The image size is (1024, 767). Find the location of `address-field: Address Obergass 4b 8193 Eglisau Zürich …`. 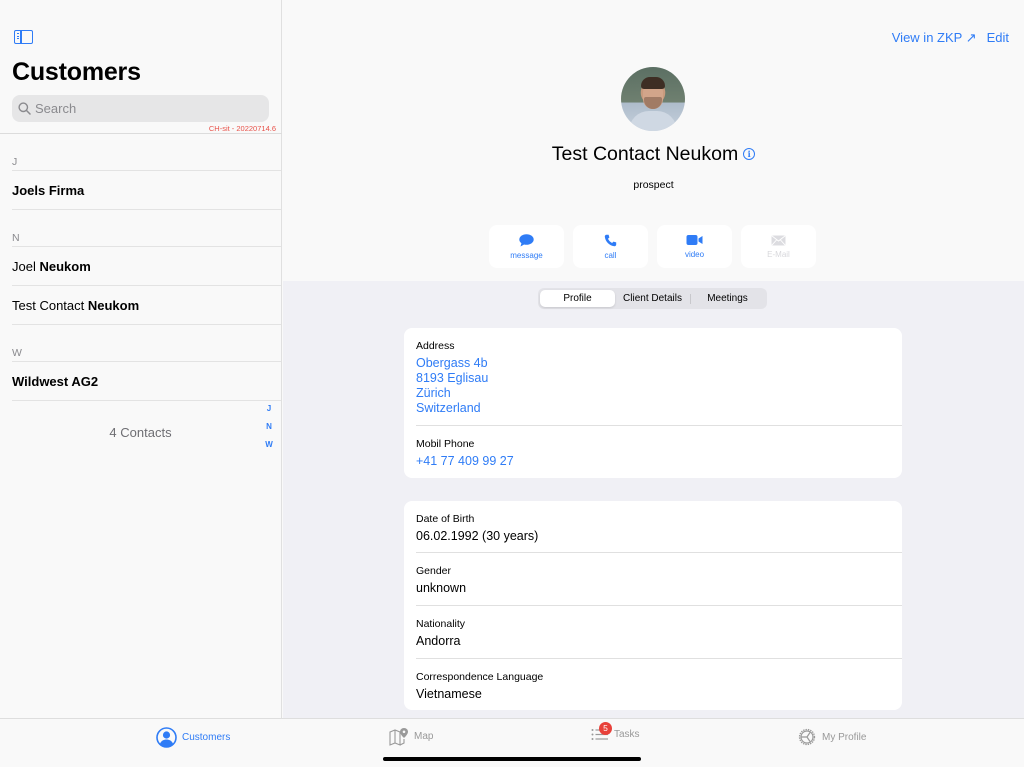

address-field: Address Obergass 4b 8193 Eglisau Zürich … is located at coordinates (653, 376).